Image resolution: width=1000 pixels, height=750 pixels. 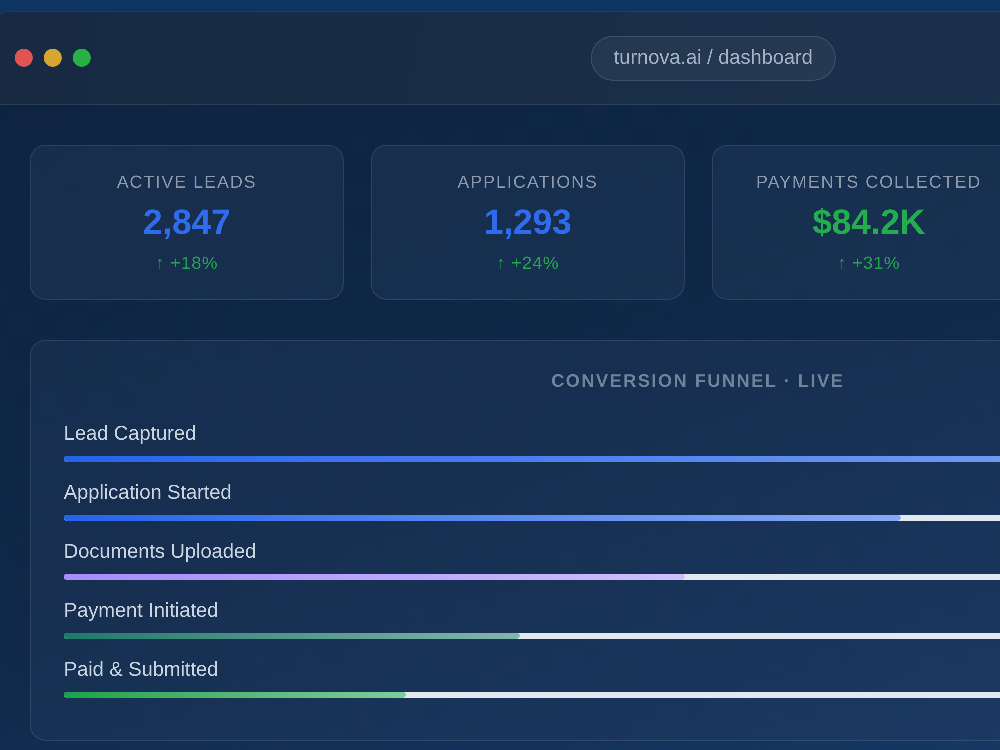 I want to click on close-icon, so click(x=24, y=58).